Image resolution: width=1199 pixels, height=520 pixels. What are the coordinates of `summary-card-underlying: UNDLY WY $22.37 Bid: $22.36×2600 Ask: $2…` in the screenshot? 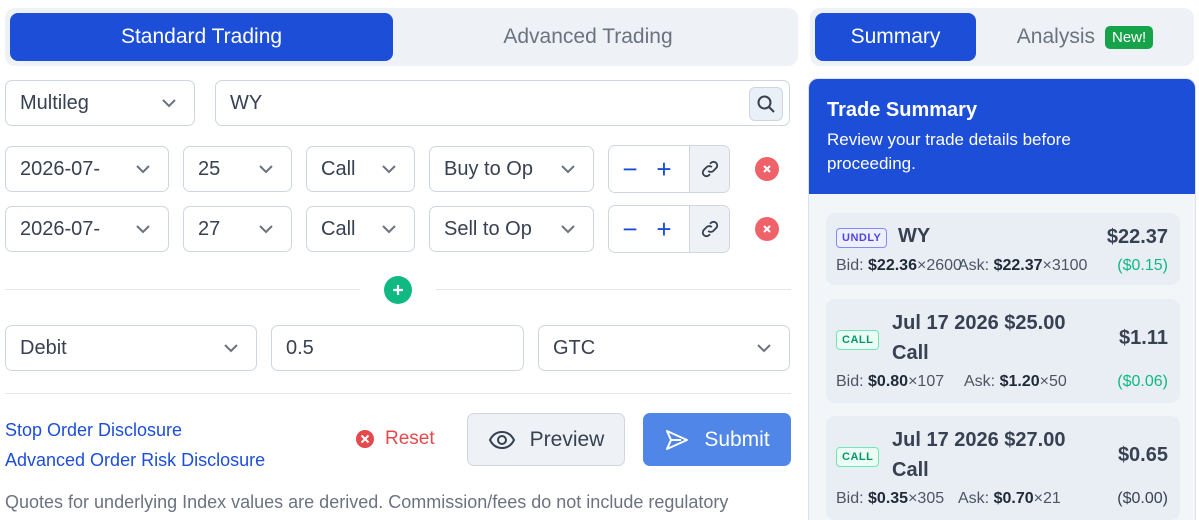 It's located at (1003, 249).